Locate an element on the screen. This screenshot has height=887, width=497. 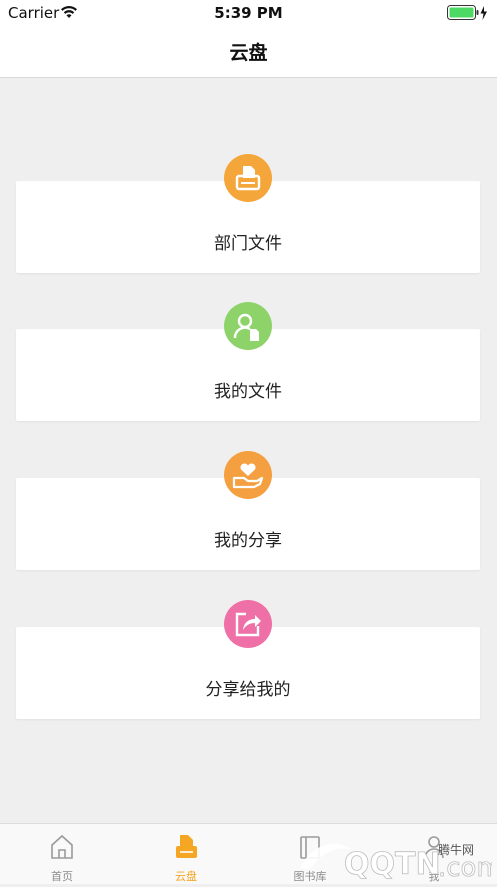
page-title: 云盘 is located at coordinates (248, 53).